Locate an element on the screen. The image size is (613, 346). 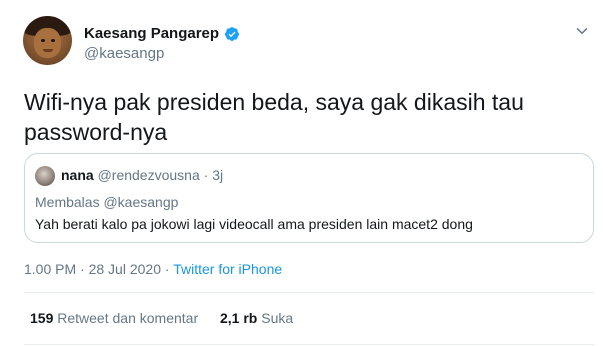
author-handle: @kaesangp is located at coordinates (124, 53).